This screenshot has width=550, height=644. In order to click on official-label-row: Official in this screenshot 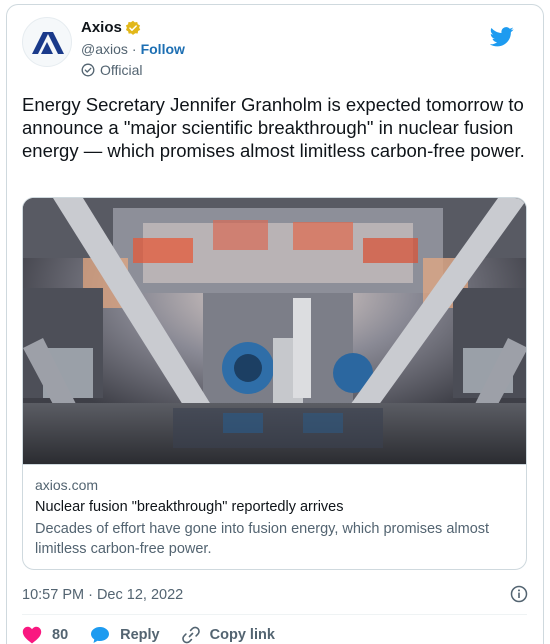, I will do `click(112, 70)`.